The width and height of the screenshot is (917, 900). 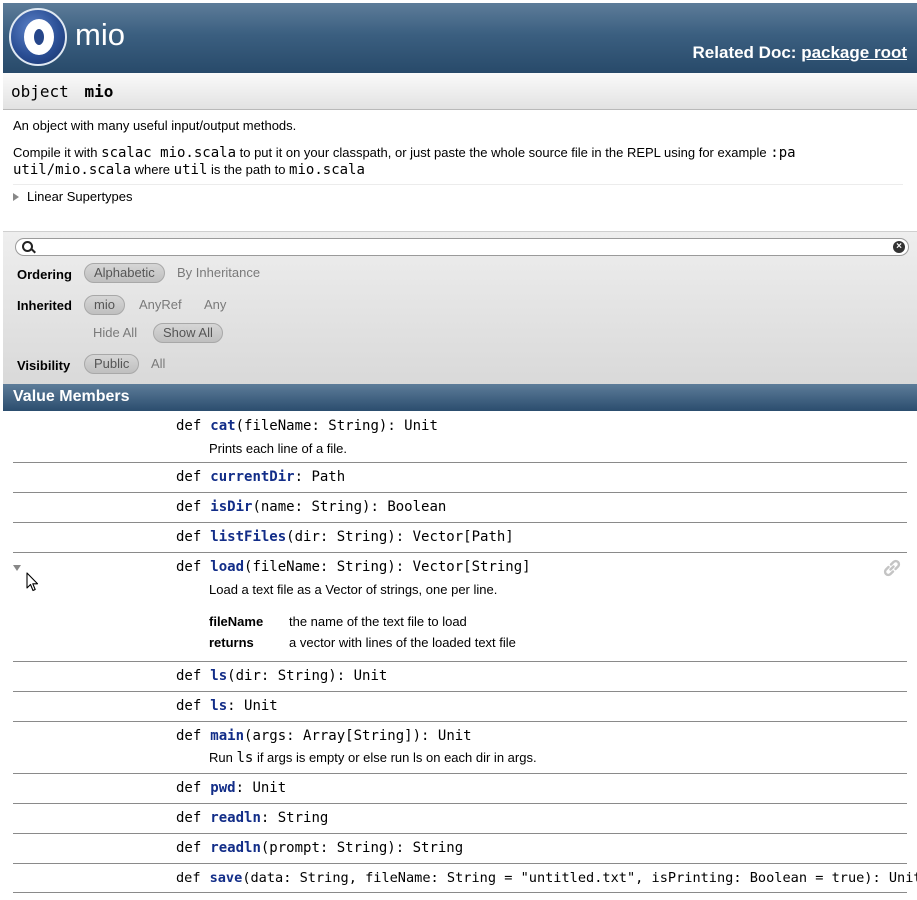 I want to click on member-listfiles: def listFiles(dir: String): Vector[Path], so click(x=460, y=538).